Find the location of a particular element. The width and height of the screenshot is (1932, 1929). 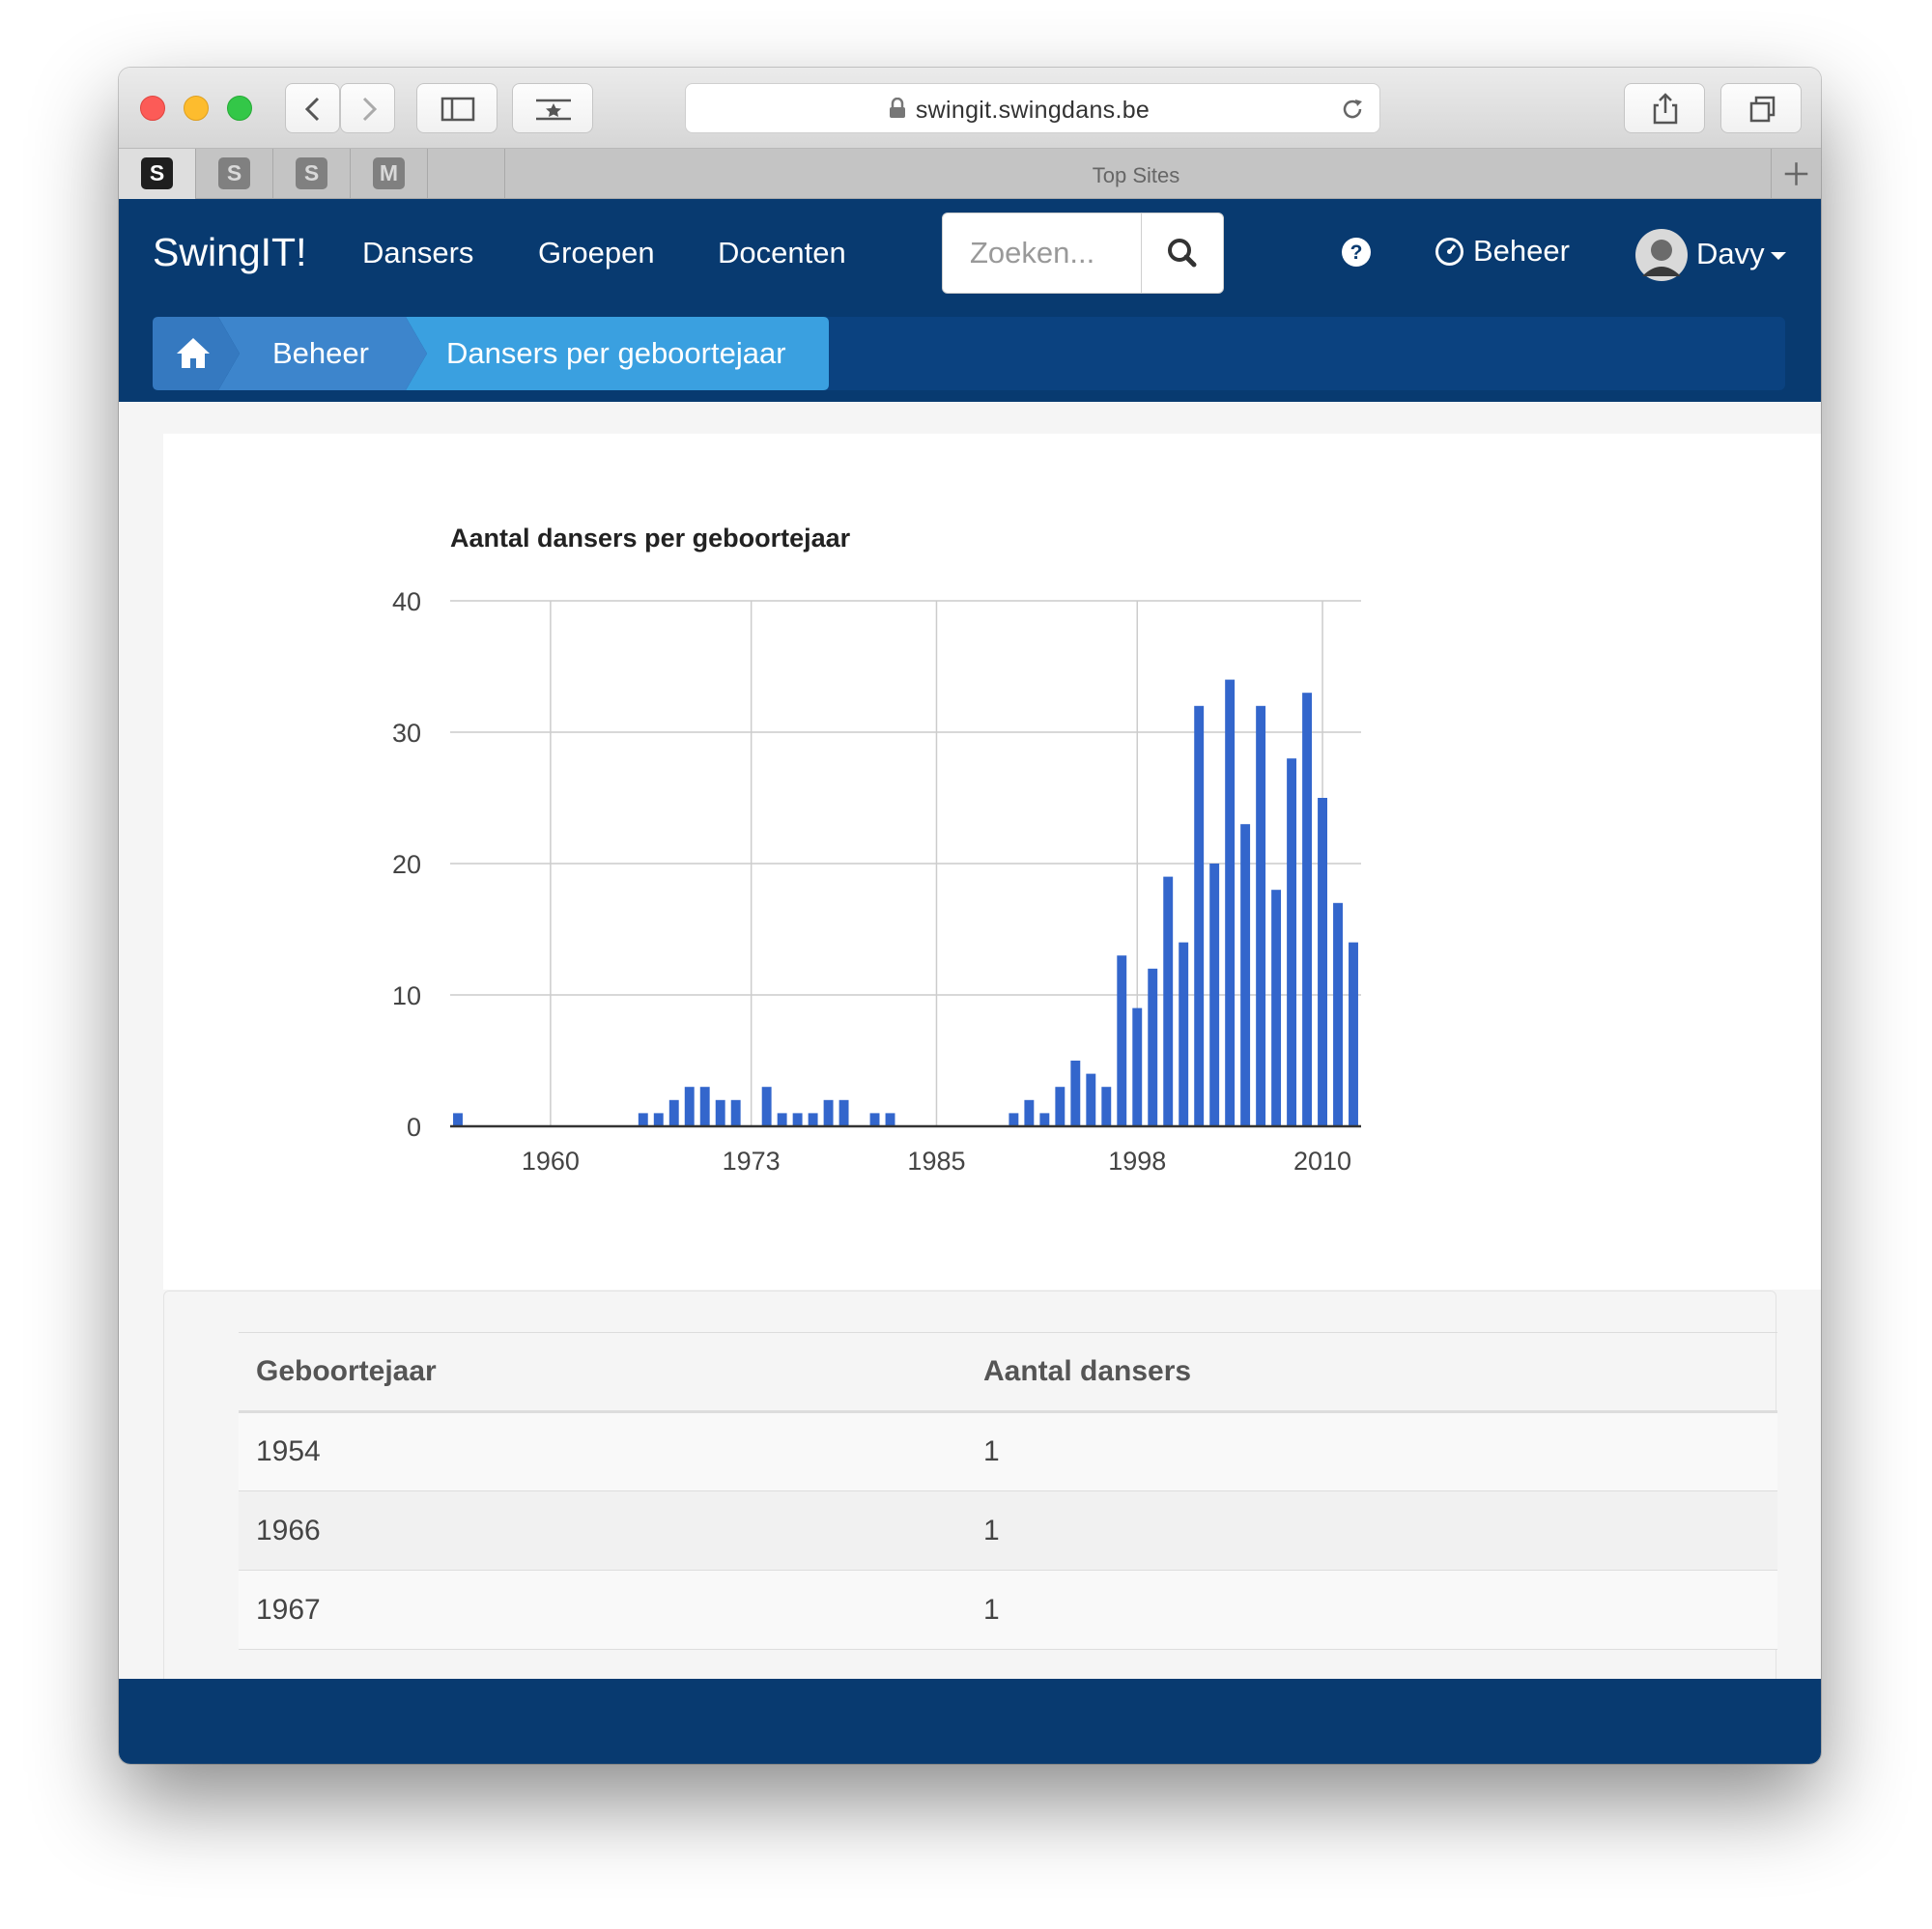

help-icon: ? is located at coordinates (1356, 252).